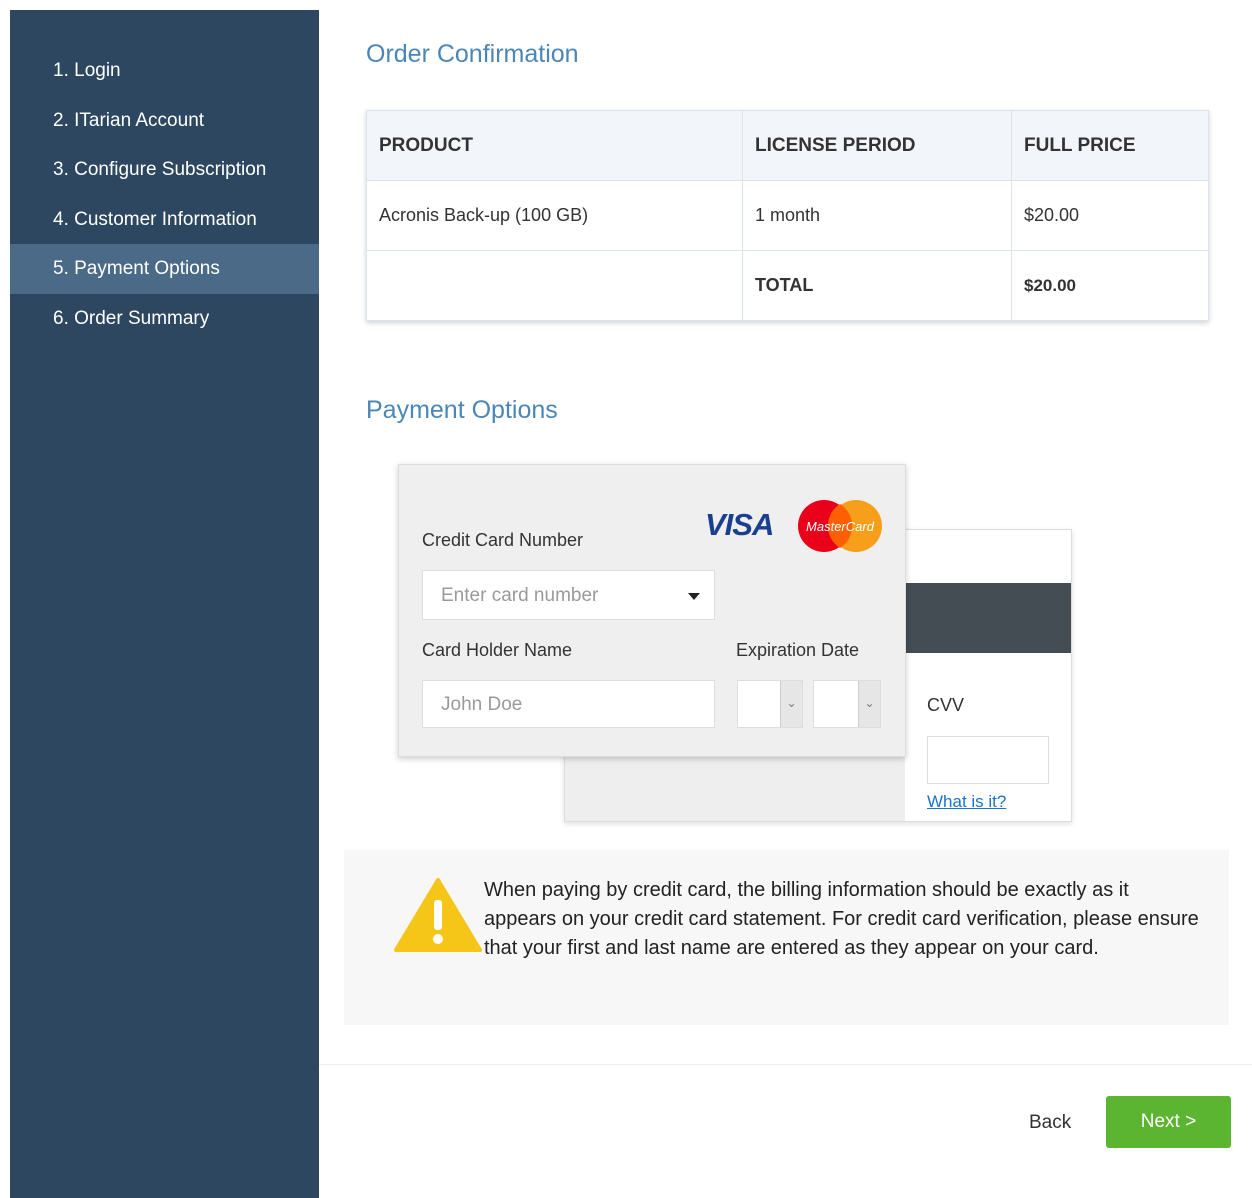  I want to click on header-product: PRODUCT, so click(554, 145).